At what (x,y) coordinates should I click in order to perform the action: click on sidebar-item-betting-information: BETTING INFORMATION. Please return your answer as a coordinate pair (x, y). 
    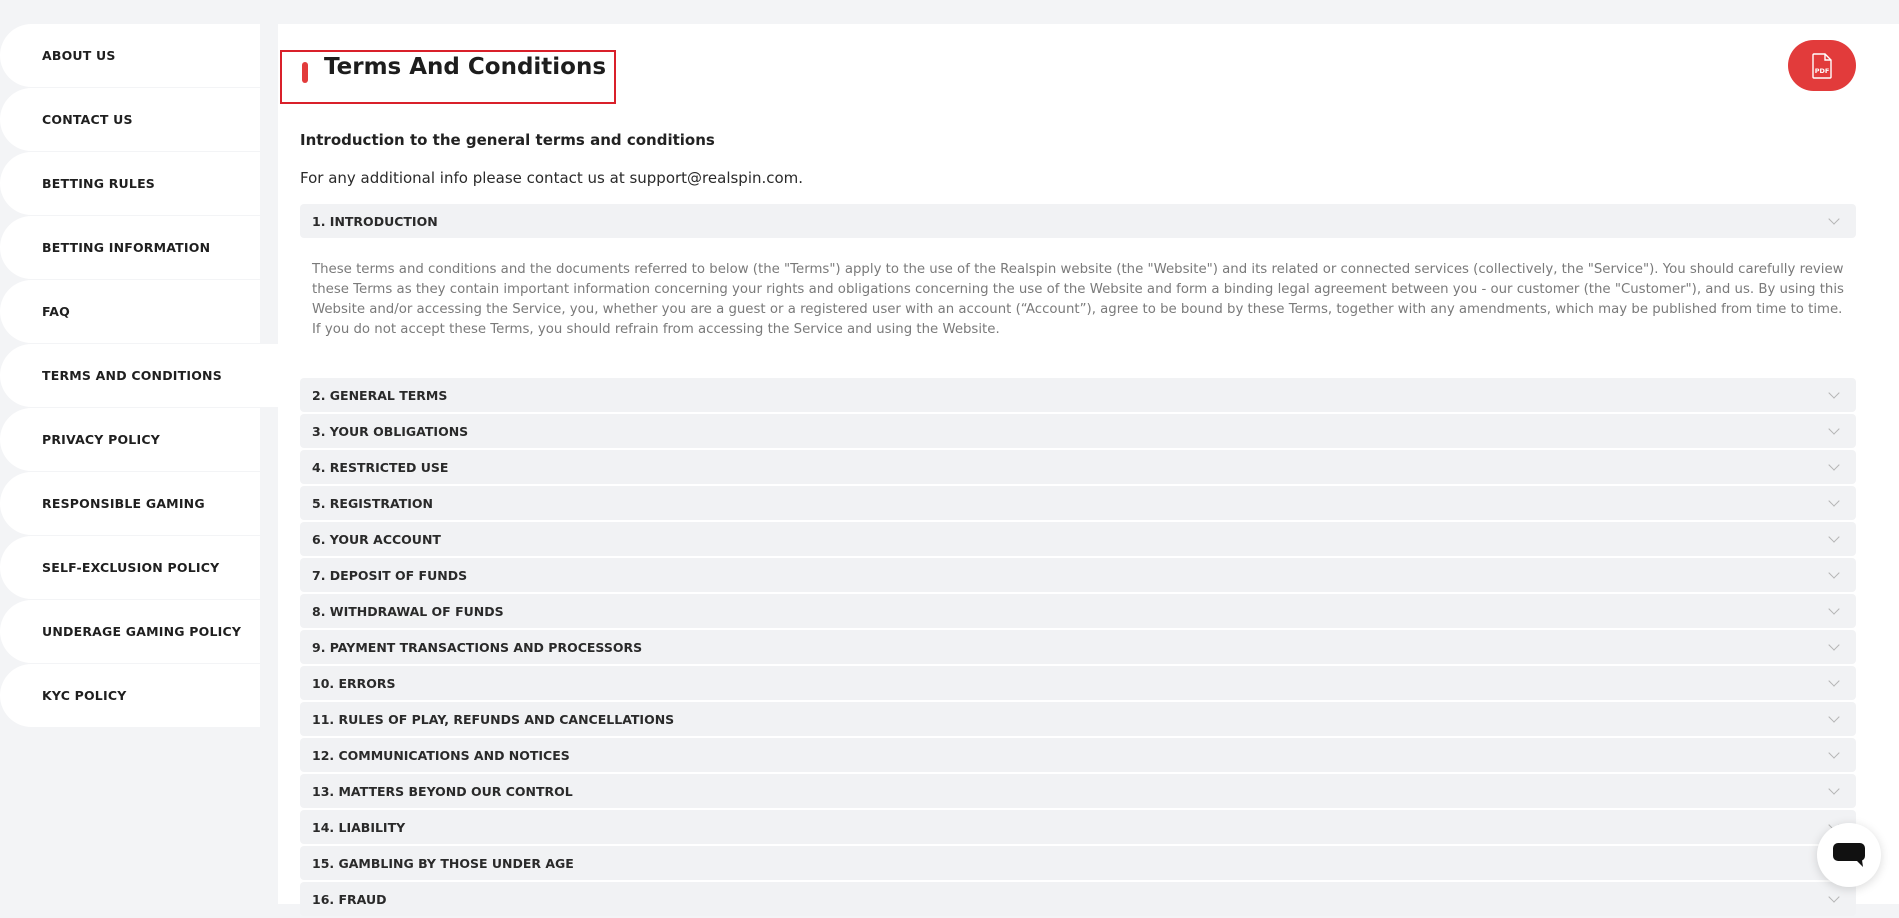
    Looking at the image, I should click on (130, 247).